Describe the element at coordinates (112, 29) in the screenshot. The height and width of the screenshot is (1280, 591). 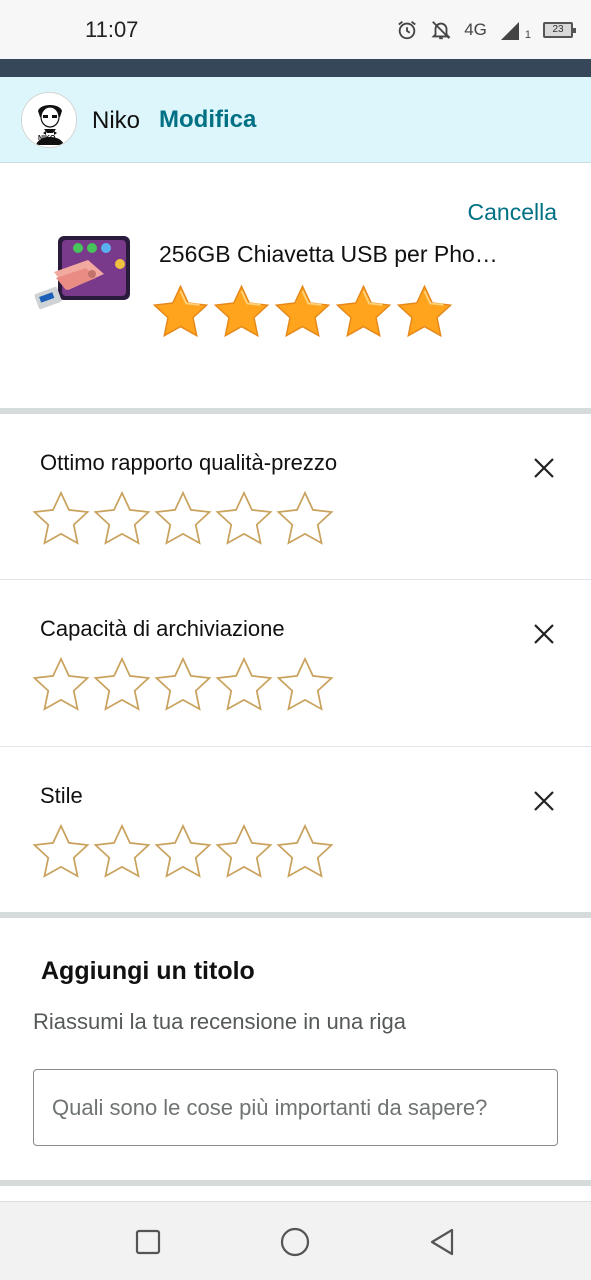
I see `status-time: 11:07` at that location.